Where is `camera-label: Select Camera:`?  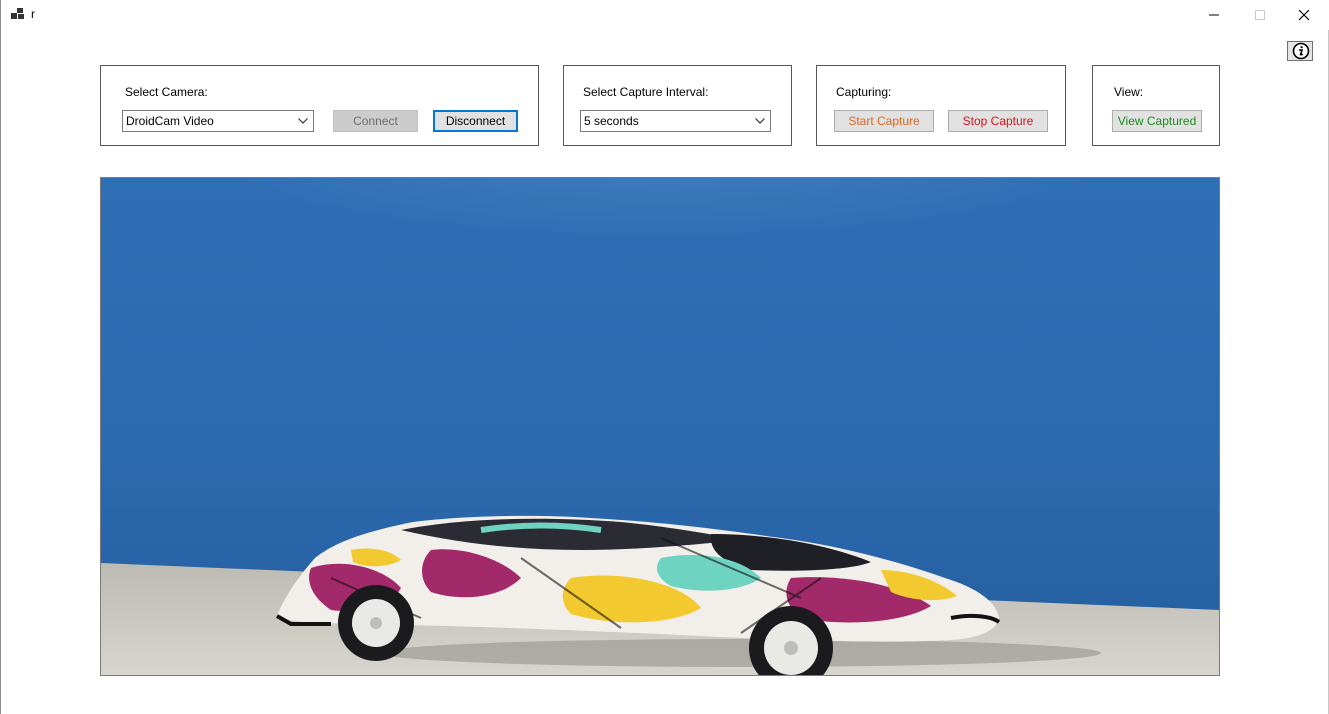 camera-label: Select Camera: is located at coordinates (166, 92).